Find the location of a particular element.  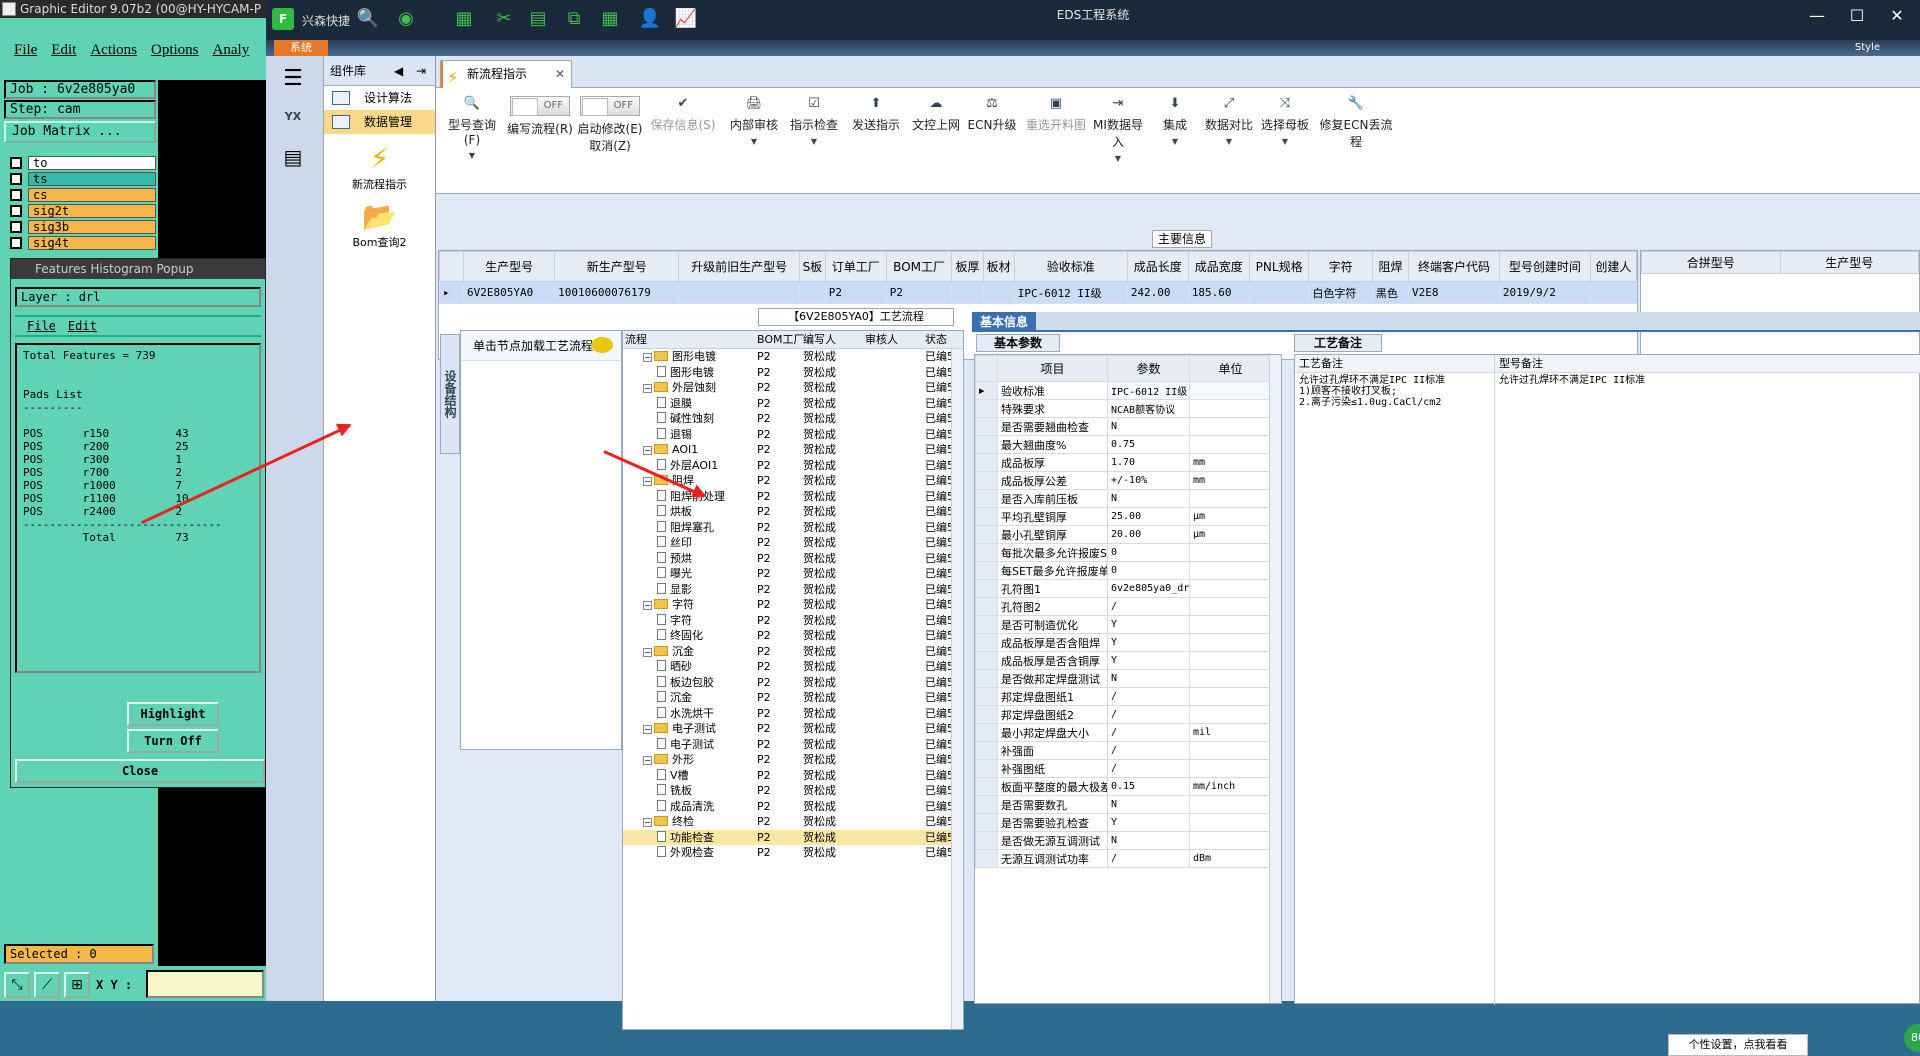

grid-header-cell: 订单工厂 is located at coordinates (855, 266).